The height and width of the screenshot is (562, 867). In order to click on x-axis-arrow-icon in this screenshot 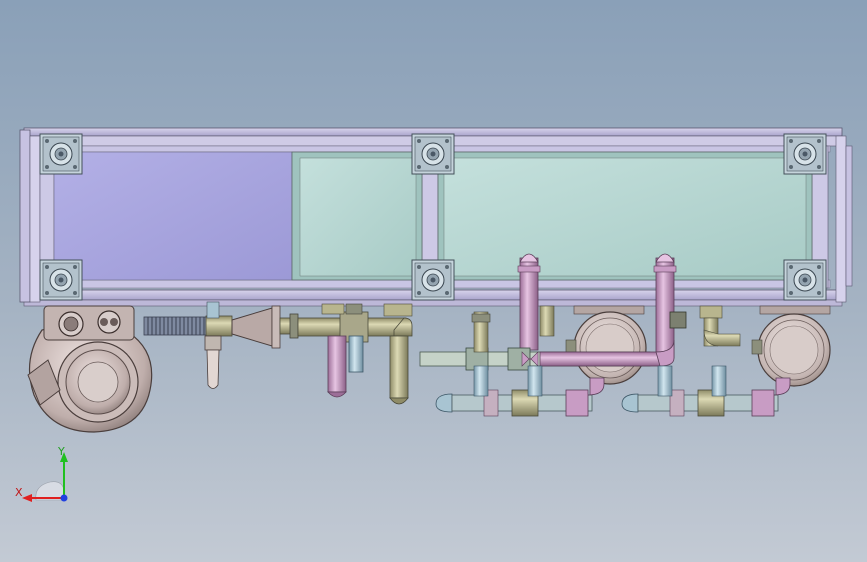, I will do `click(27, 498)`.